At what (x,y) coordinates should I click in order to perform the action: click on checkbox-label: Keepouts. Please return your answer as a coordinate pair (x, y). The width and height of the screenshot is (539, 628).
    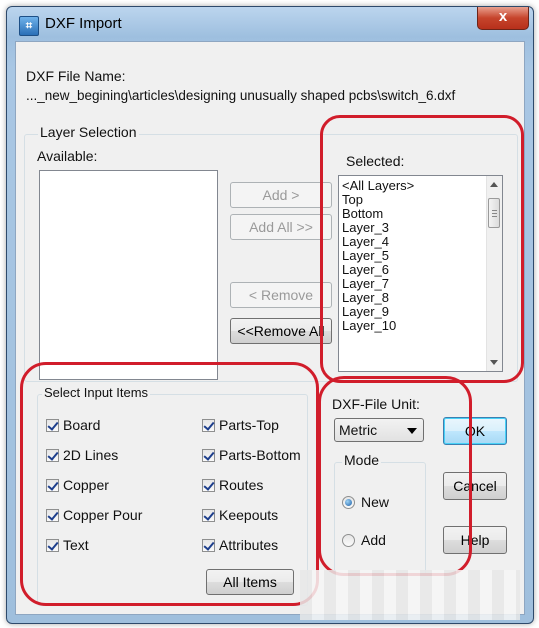
    Looking at the image, I should click on (249, 515).